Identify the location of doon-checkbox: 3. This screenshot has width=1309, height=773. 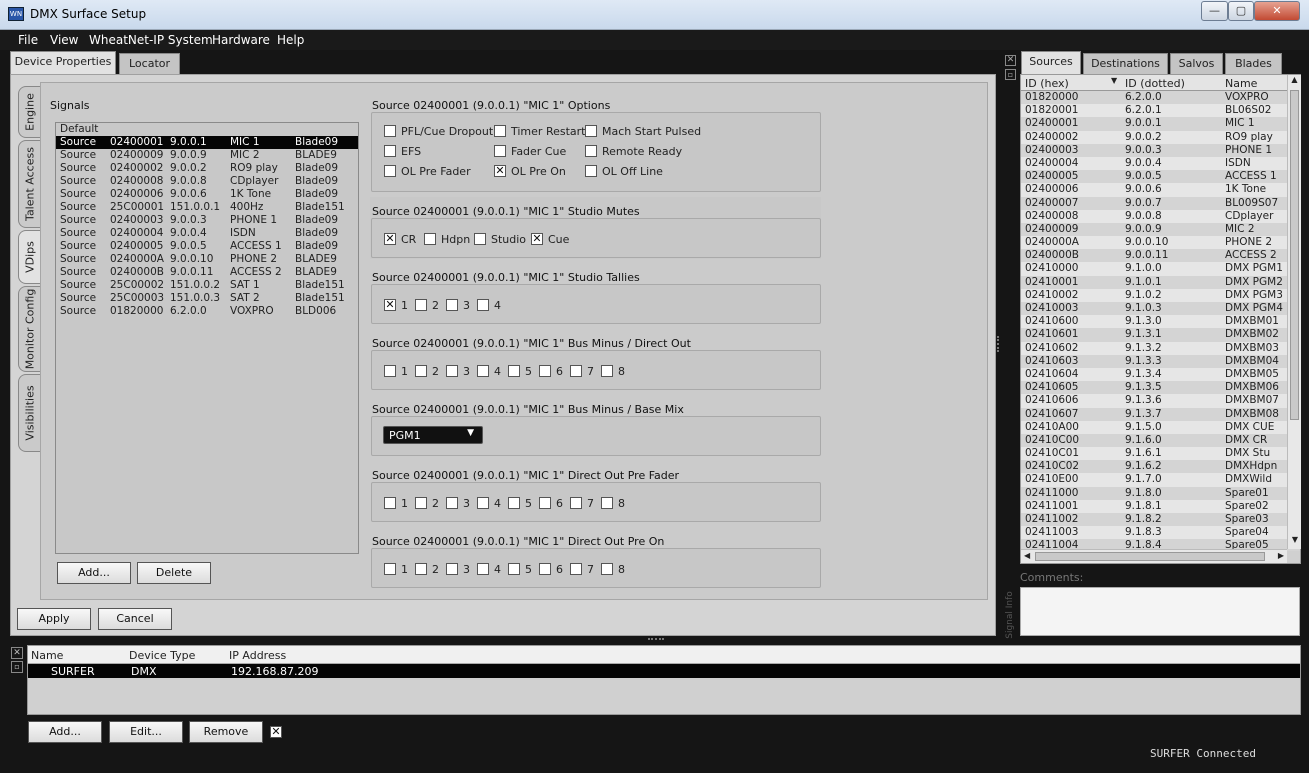
(458, 569).